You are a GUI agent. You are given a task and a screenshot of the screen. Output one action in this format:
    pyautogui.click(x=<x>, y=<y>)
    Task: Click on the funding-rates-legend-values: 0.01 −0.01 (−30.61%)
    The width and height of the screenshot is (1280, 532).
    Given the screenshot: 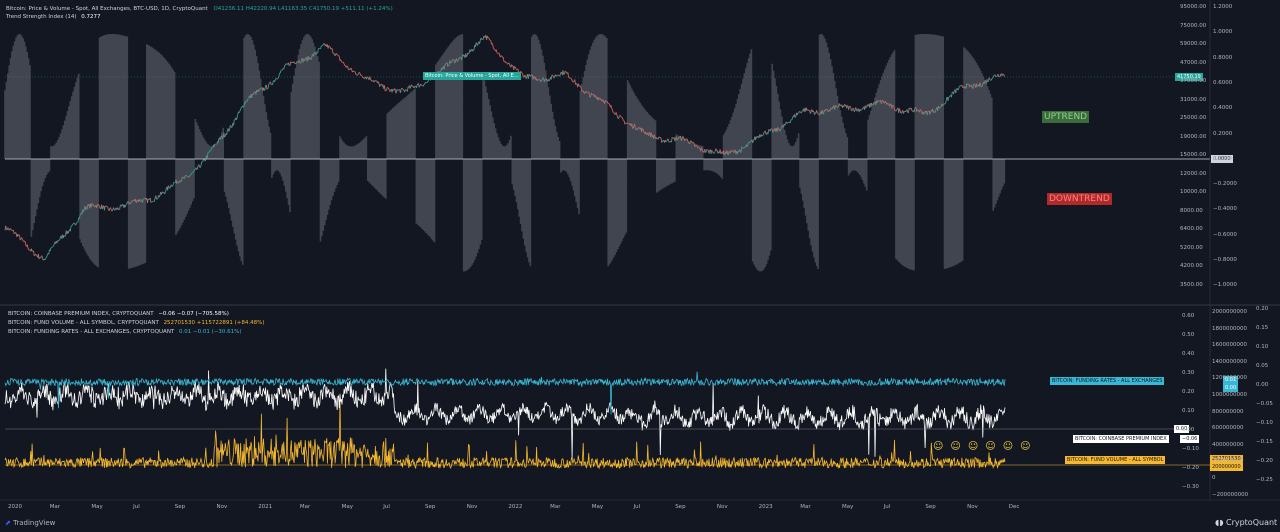 What is the action you would take?
    pyautogui.click(x=210, y=332)
    